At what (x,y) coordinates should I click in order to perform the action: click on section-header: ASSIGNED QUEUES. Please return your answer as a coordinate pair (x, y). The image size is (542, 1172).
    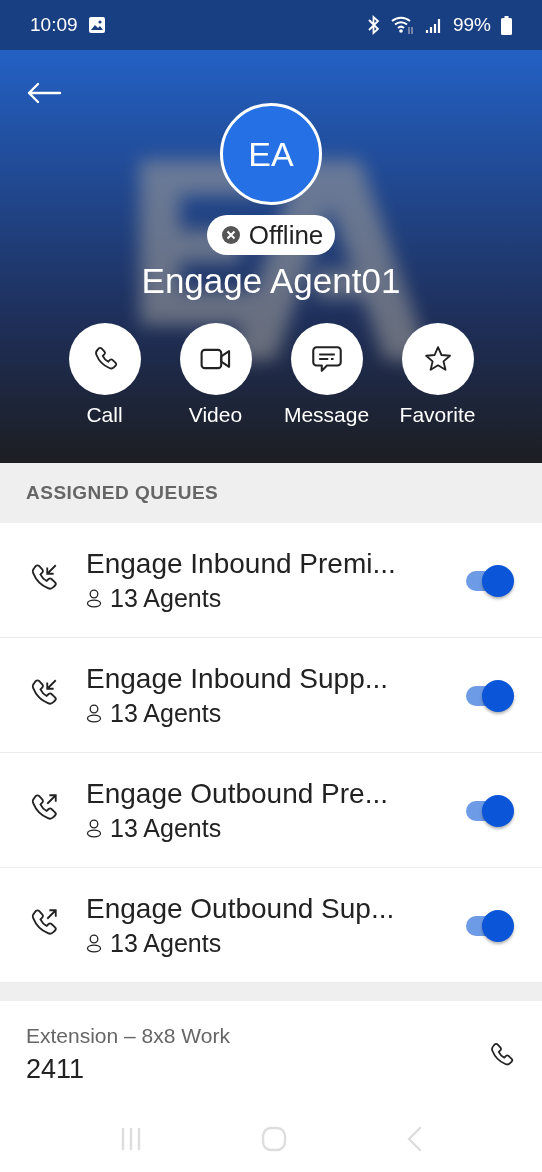
    Looking at the image, I should click on (271, 493).